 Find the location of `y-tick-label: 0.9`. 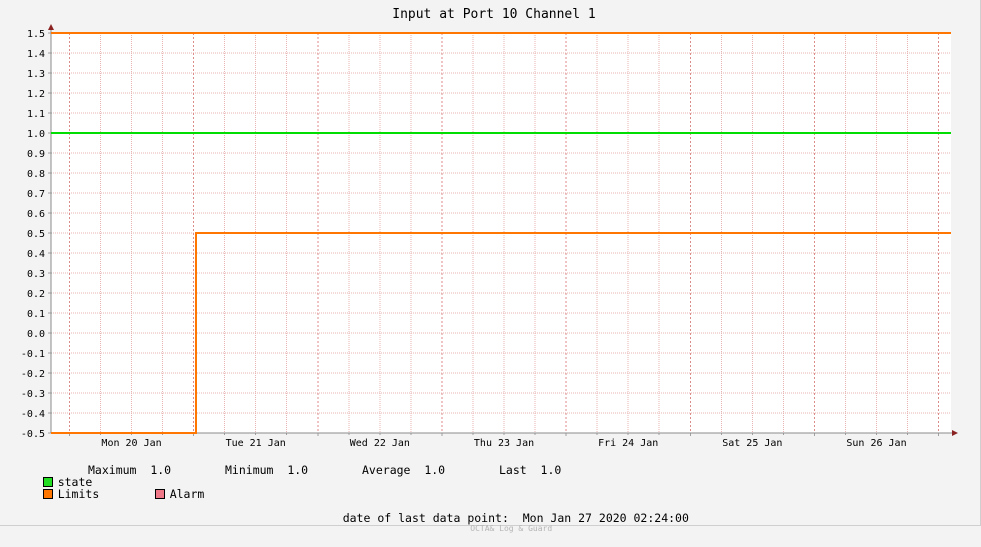

y-tick-label: 0.9 is located at coordinates (36, 154).